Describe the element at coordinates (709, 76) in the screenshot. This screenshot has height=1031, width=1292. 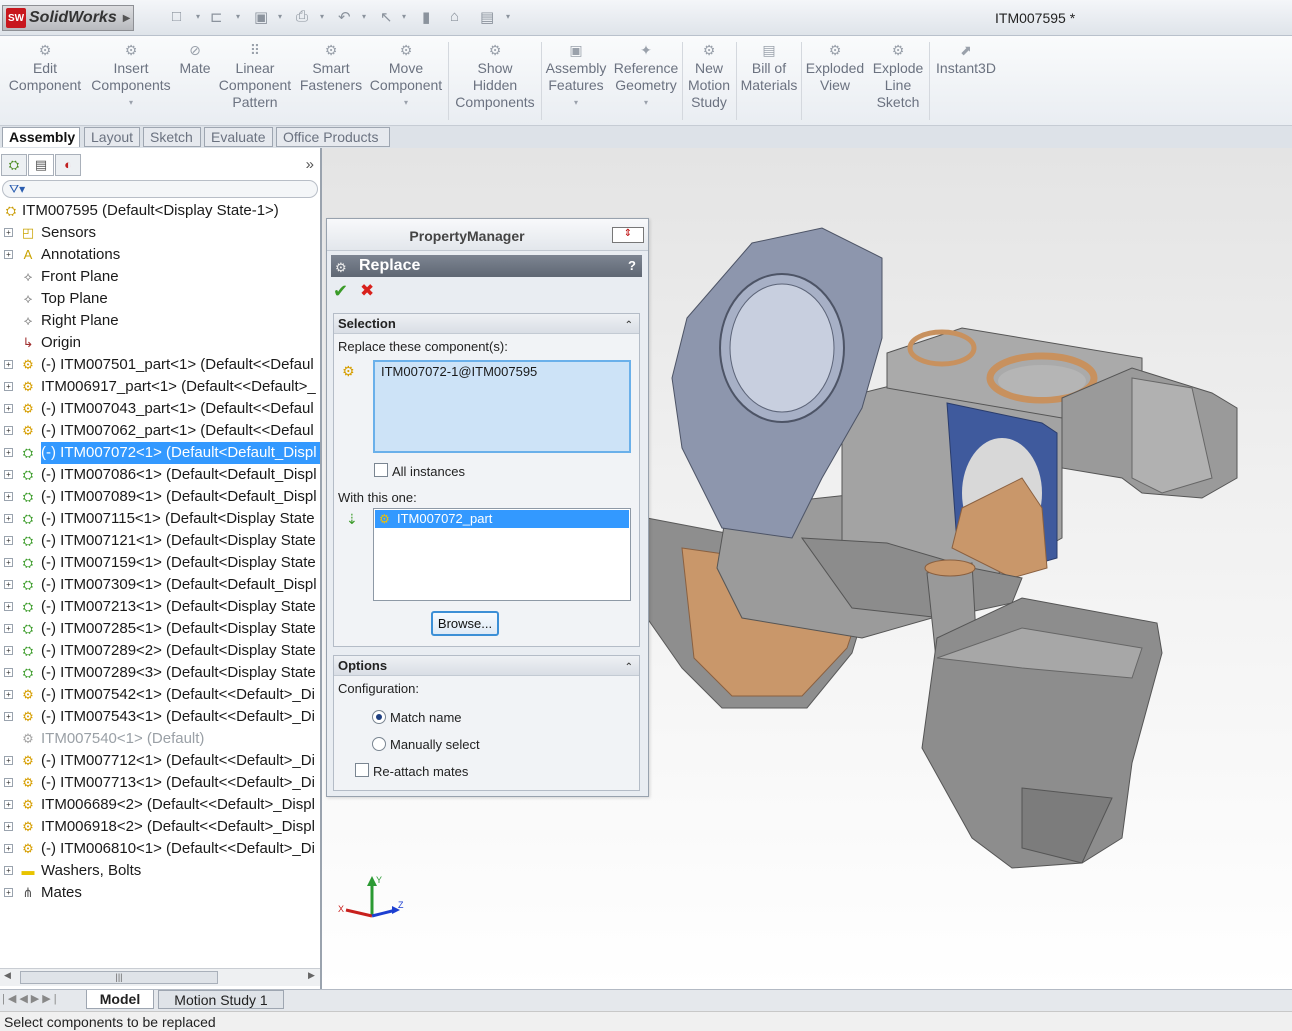
I see `new-motion-study-button: ⚙ New Motion Study` at that location.